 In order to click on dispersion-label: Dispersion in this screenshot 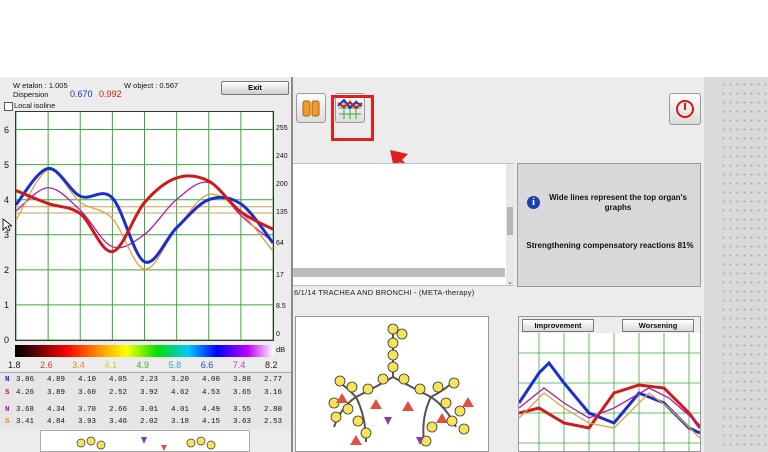, I will do `click(31, 94)`.